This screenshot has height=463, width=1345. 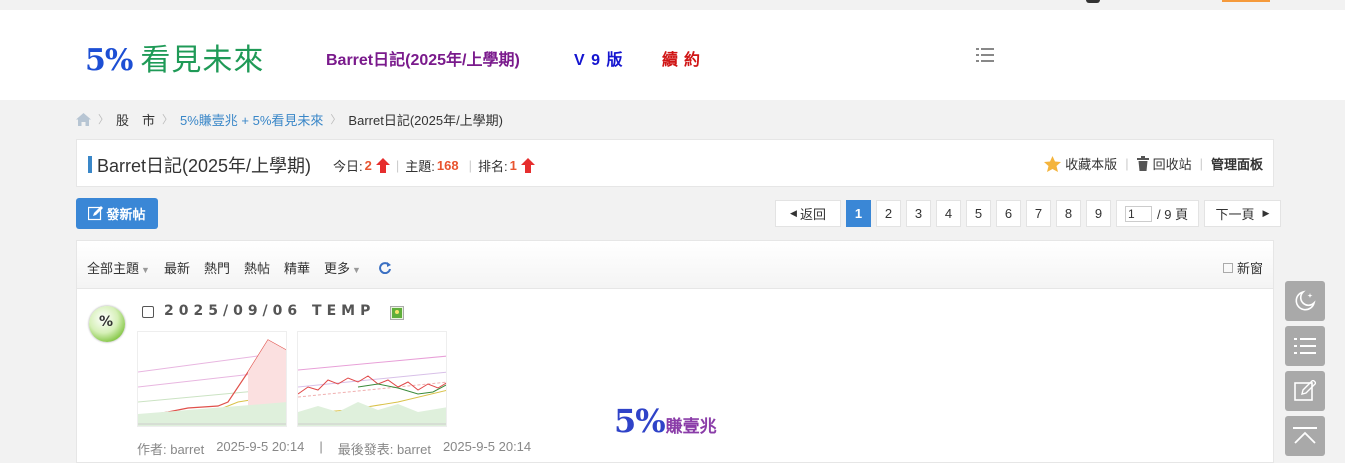 What do you see at coordinates (598, 58) in the screenshot?
I see `nav-link-v9: V 9 版` at bounding box center [598, 58].